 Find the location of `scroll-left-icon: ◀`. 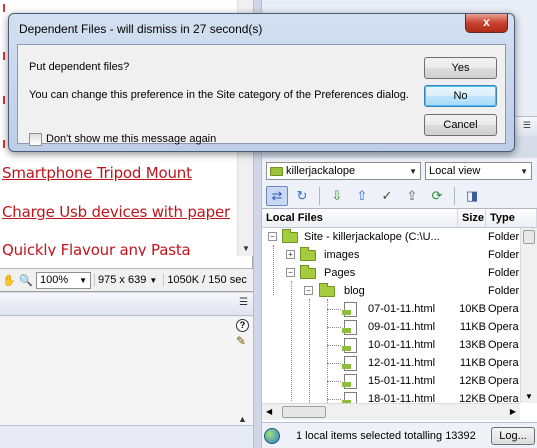

scroll-left-icon: ◀ is located at coordinates (269, 411).